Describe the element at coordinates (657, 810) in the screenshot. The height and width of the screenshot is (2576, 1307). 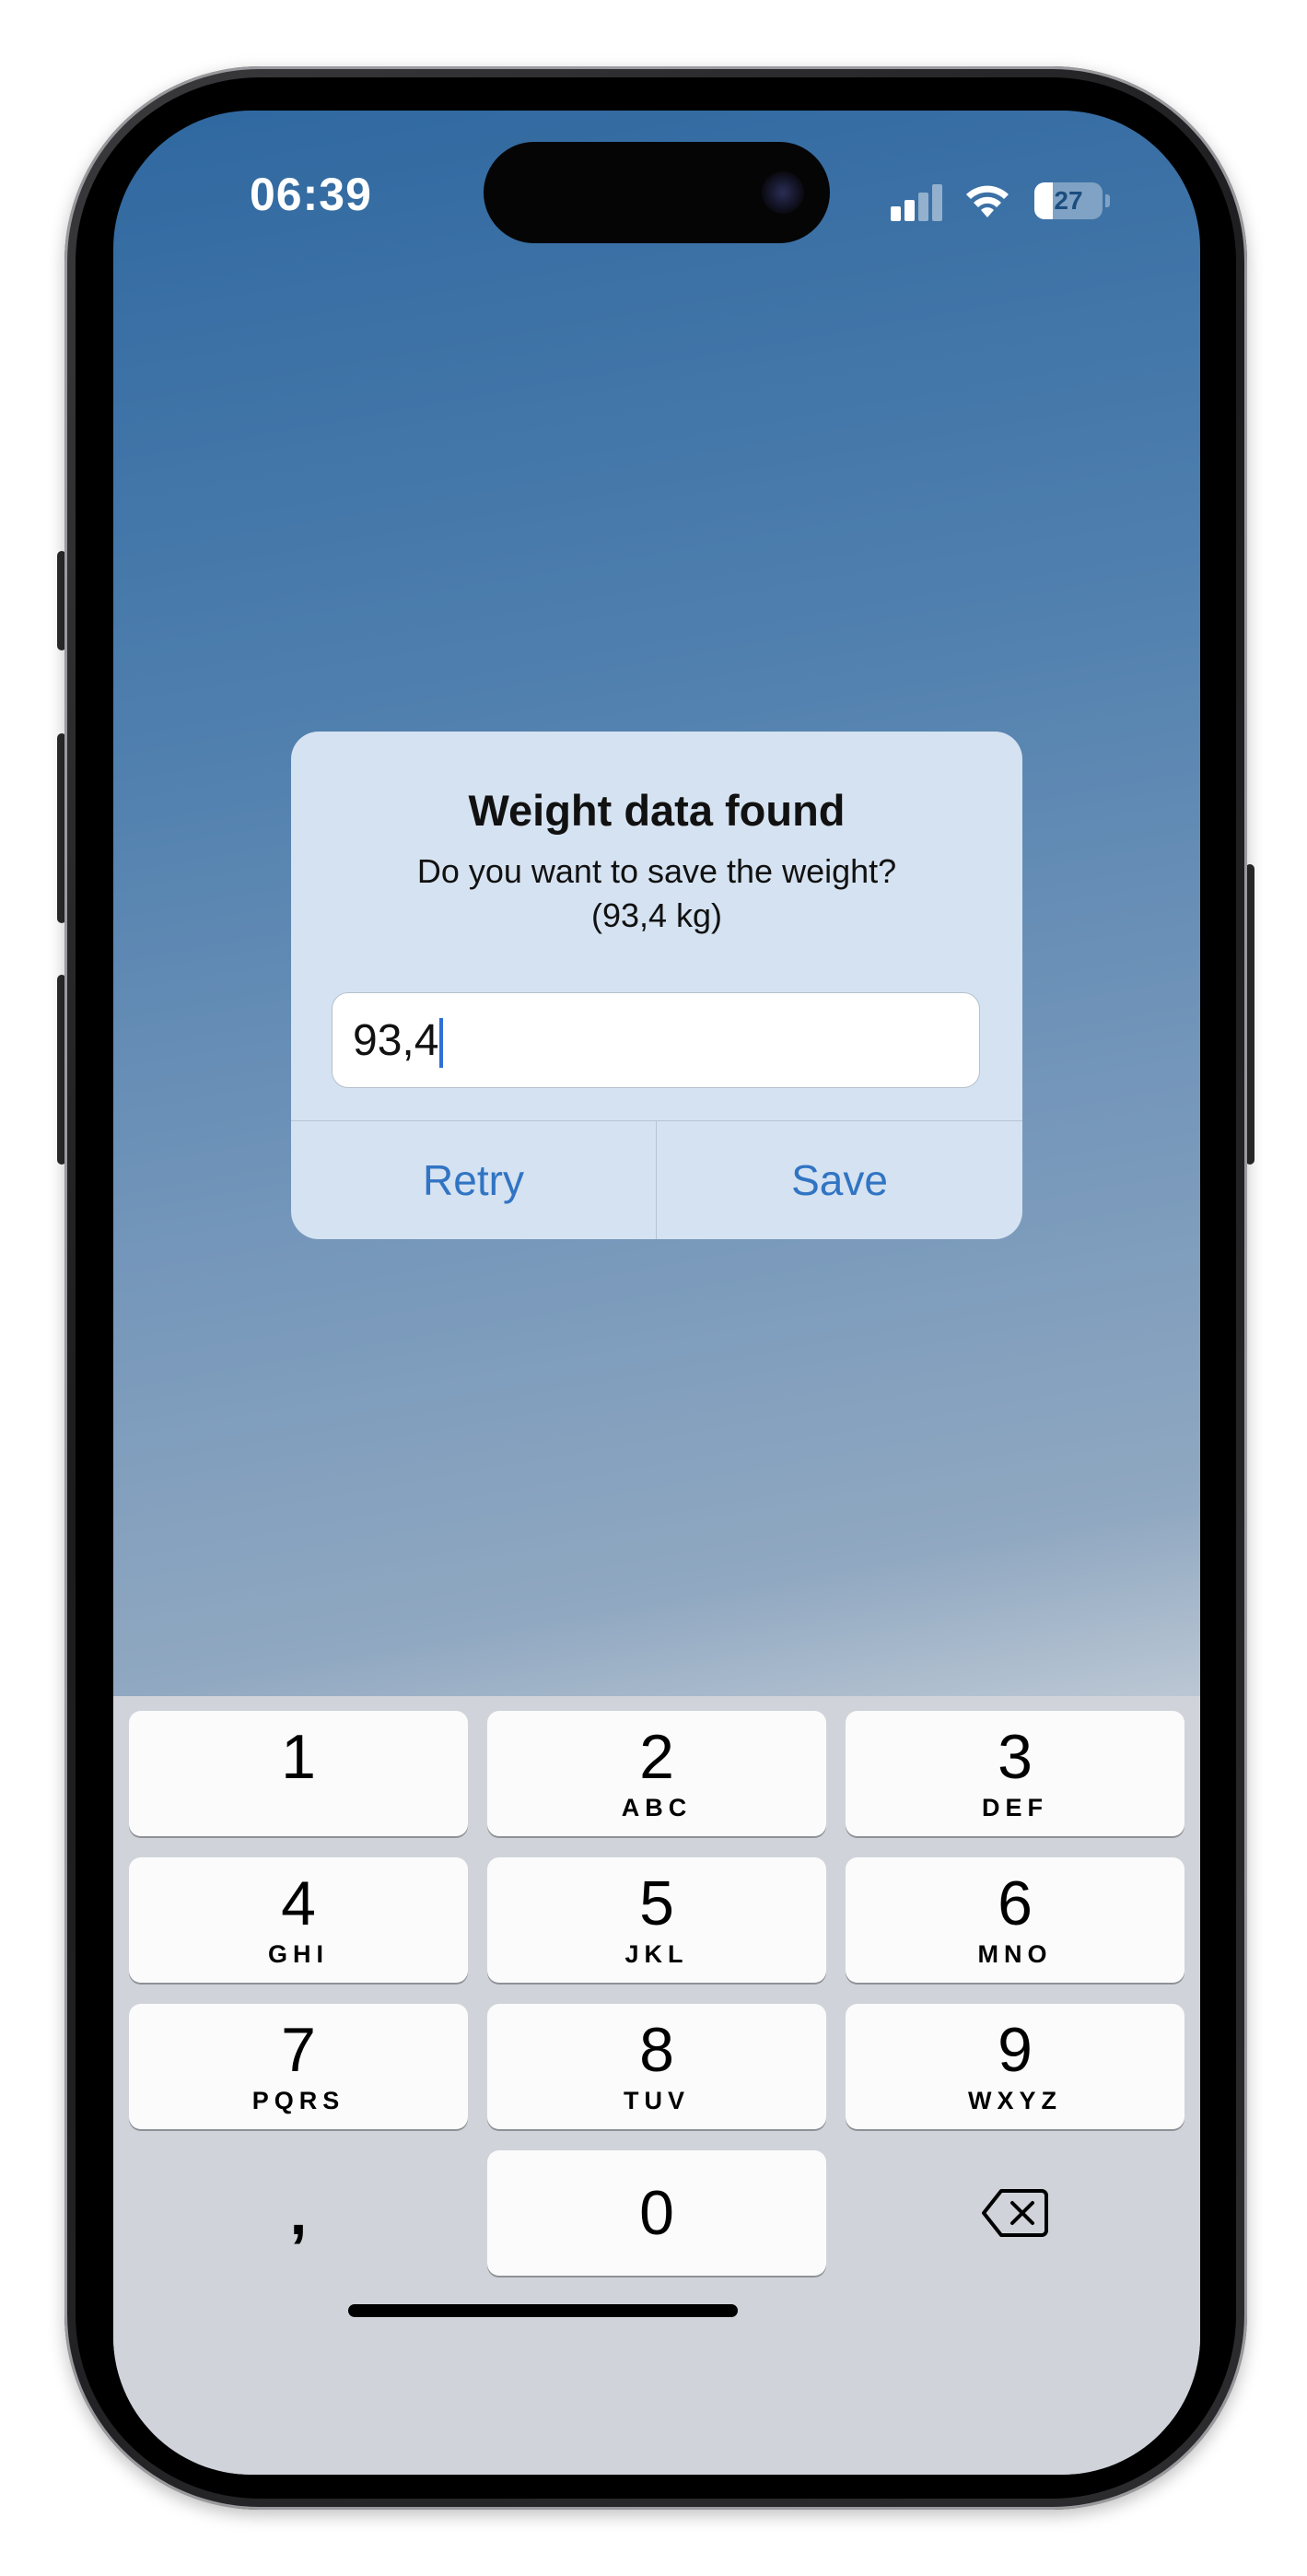
I see `alert-title: Weight data found` at that location.